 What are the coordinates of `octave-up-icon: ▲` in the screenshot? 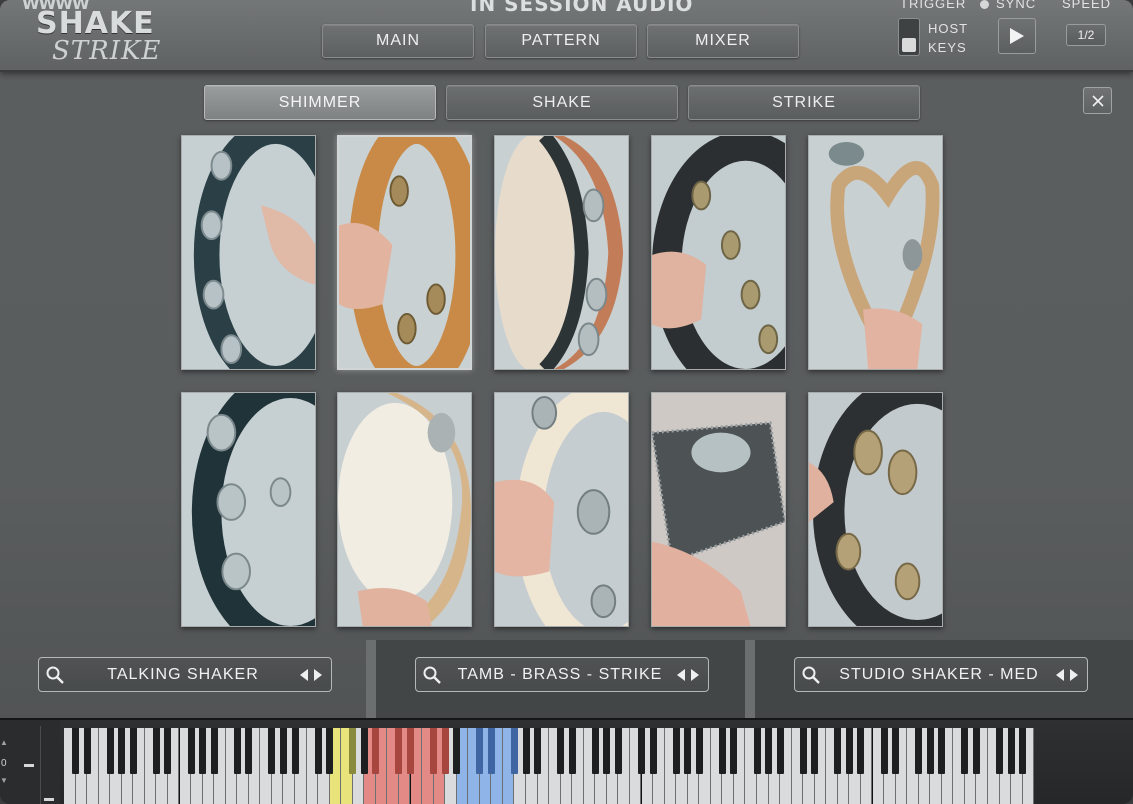 It's located at (4, 742).